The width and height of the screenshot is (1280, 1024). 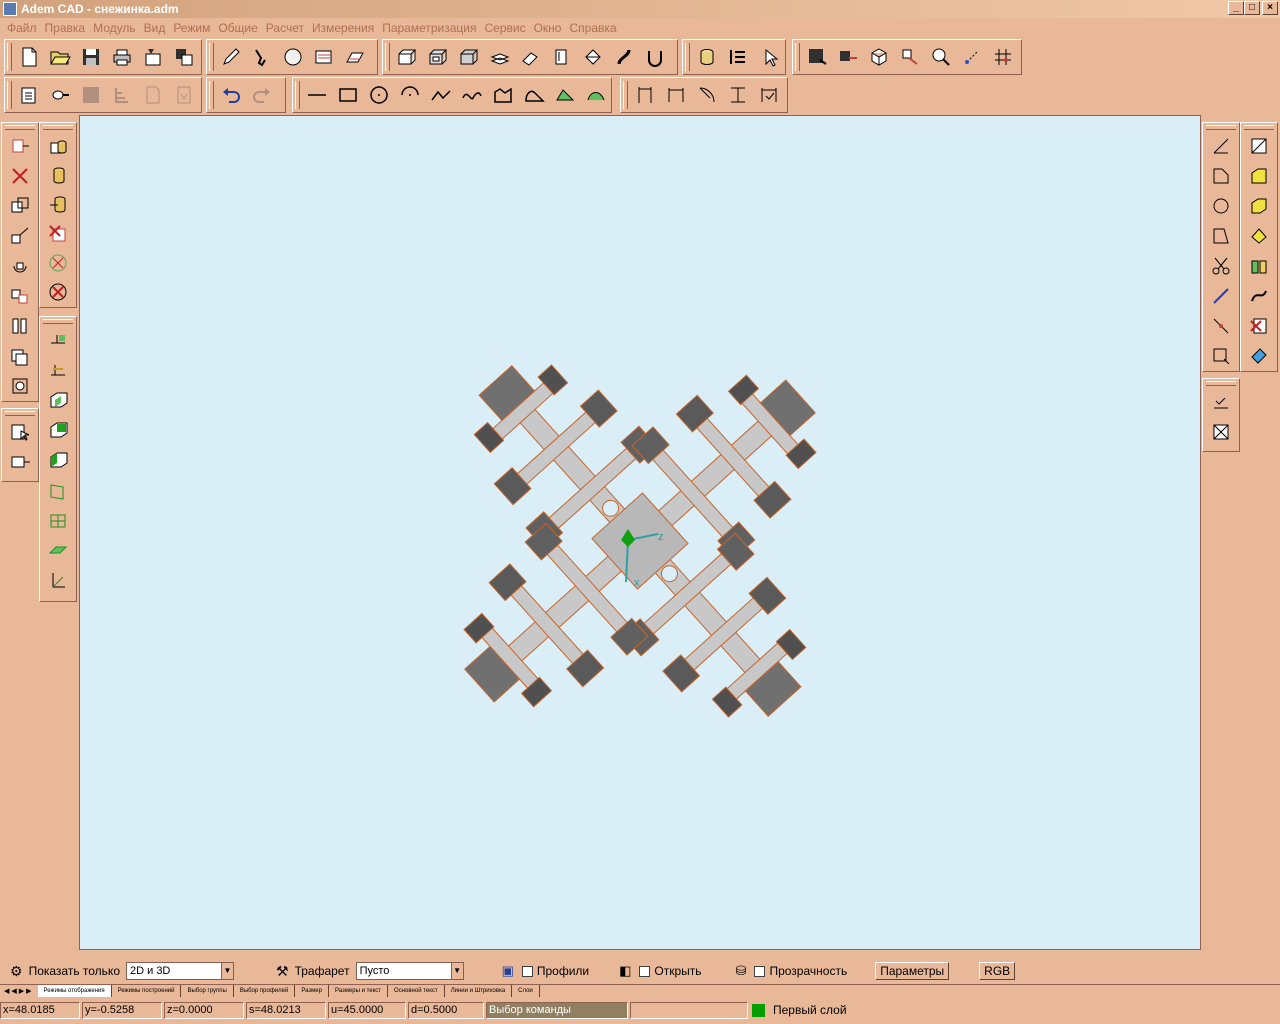 What do you see at coordinates (65, 28) in the screenshot?
I see `menu-edit: Правка` at bounding box center [65, 28].